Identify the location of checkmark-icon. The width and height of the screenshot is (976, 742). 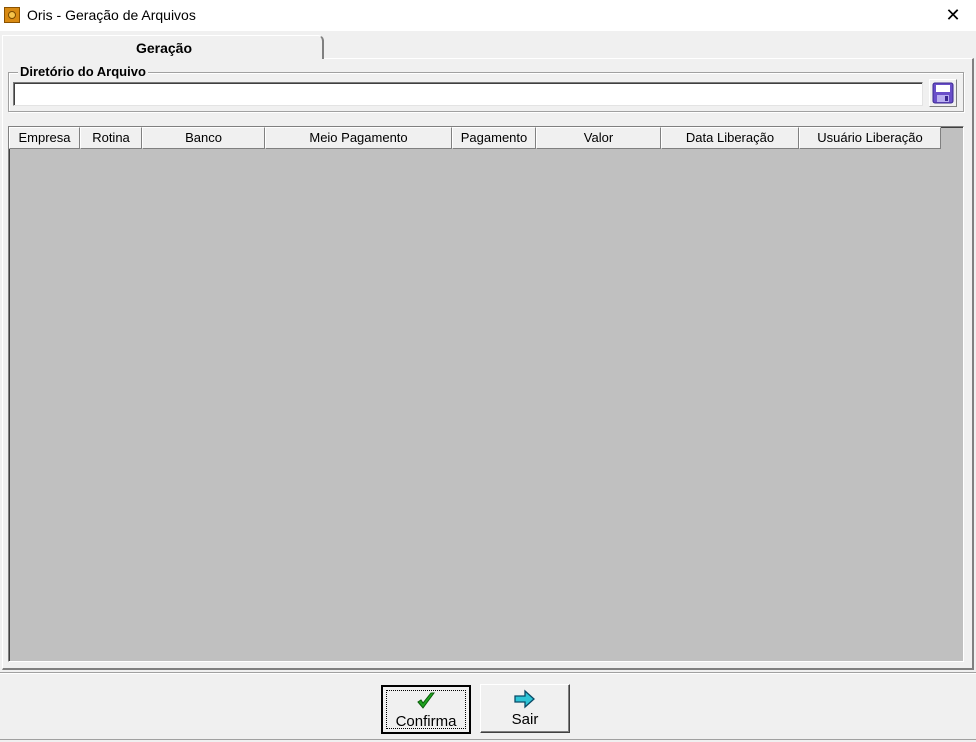
(426, 700).